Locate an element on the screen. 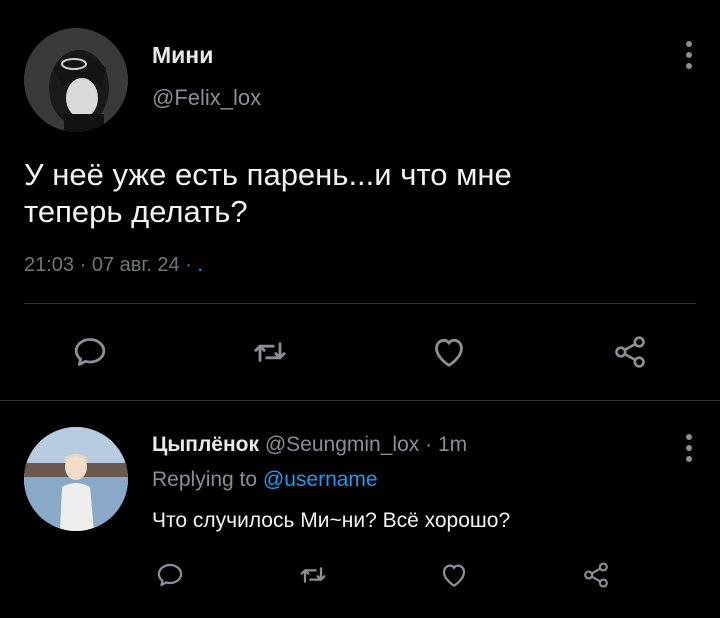 The height and width of the screenshot is (618, 720). main-avatar is located at coordinates (76, 80).